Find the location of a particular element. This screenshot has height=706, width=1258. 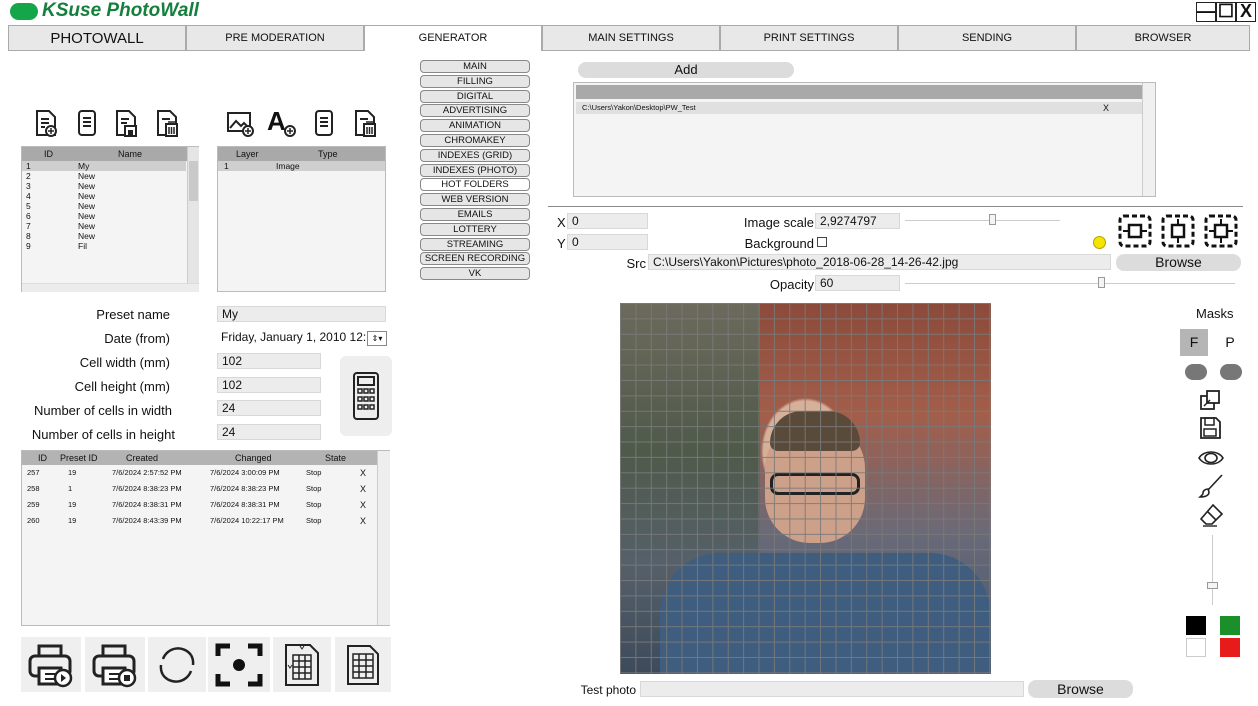

print-stop-button is located at coordinates (115, 664).